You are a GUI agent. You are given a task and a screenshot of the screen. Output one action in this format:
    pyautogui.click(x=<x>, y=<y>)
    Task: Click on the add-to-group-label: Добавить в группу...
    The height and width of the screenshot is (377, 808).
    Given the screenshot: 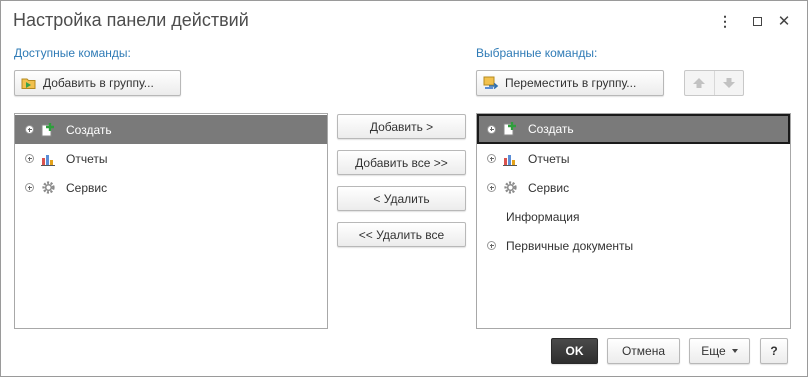 What is the action you would take?
    pyautogui.click(x=98, y=83)
    